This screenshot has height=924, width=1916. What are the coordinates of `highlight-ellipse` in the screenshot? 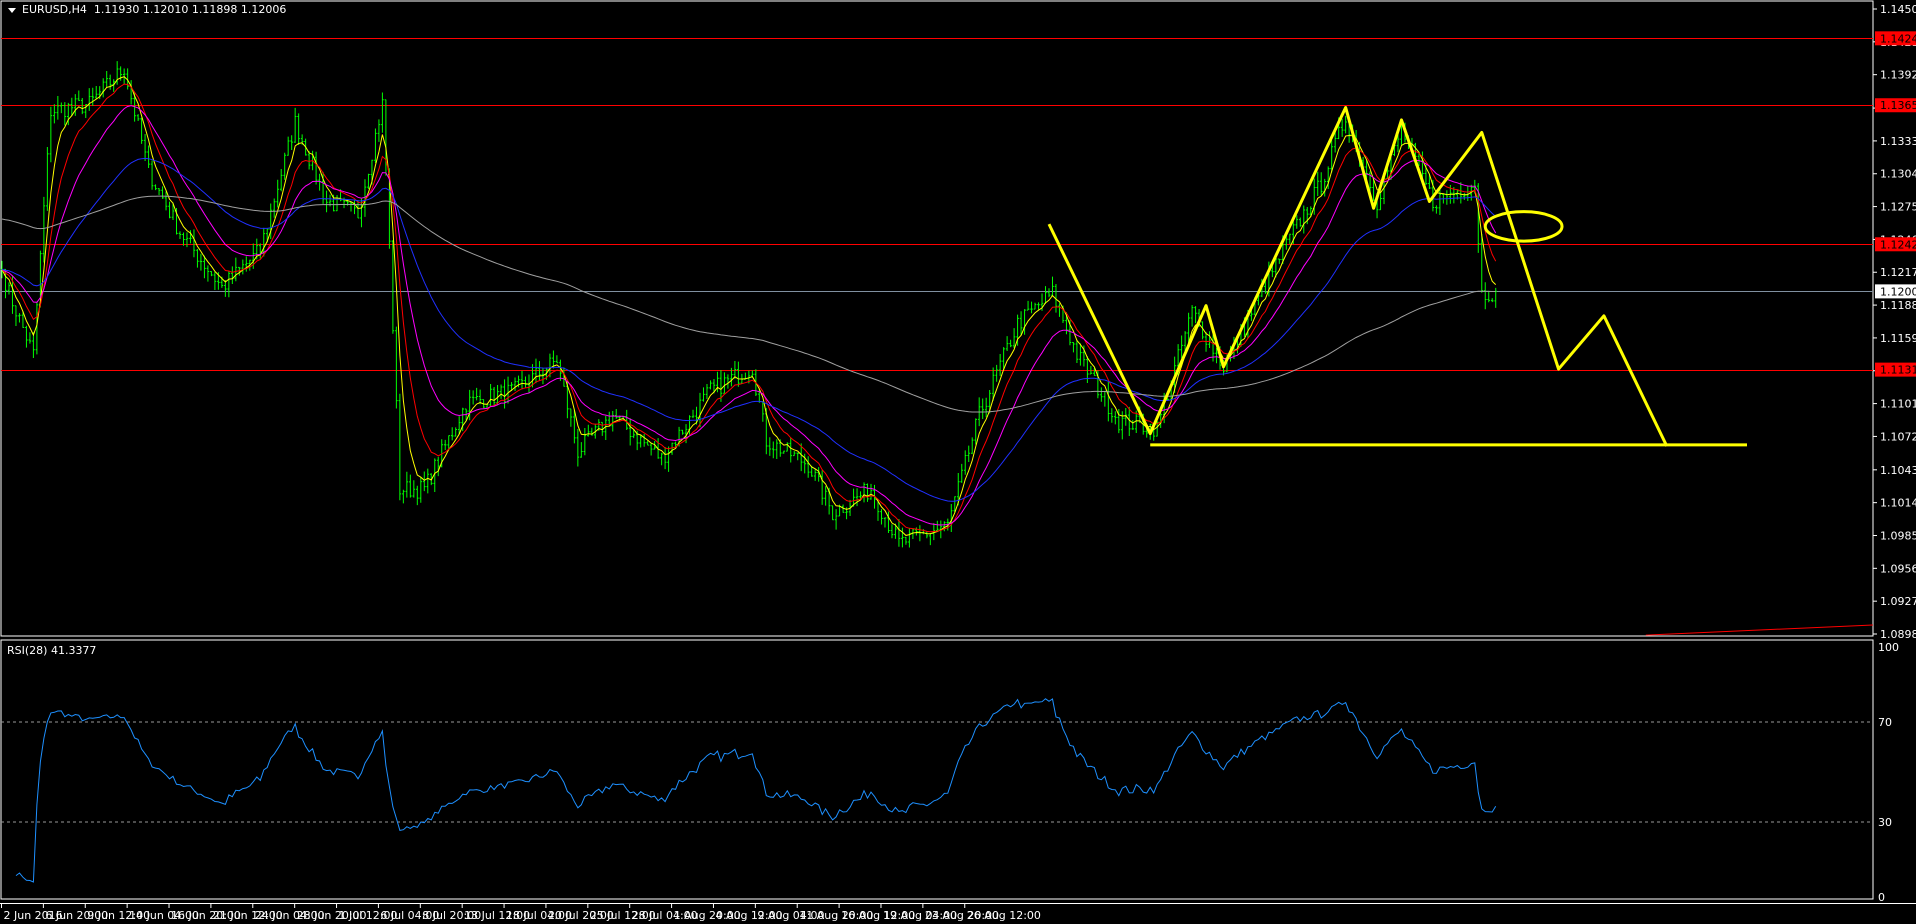 It's located at (1523, 226).